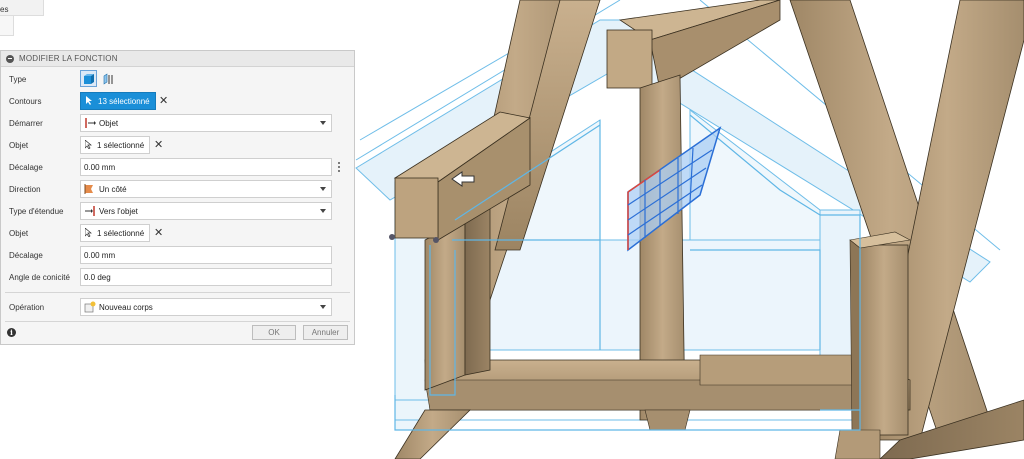 The height and width of the screenshot is (459, 1024). What do you see at coordinates (339, 167) in the screenshot?
I see `more-options-icon` at bounding box center [339, 167].